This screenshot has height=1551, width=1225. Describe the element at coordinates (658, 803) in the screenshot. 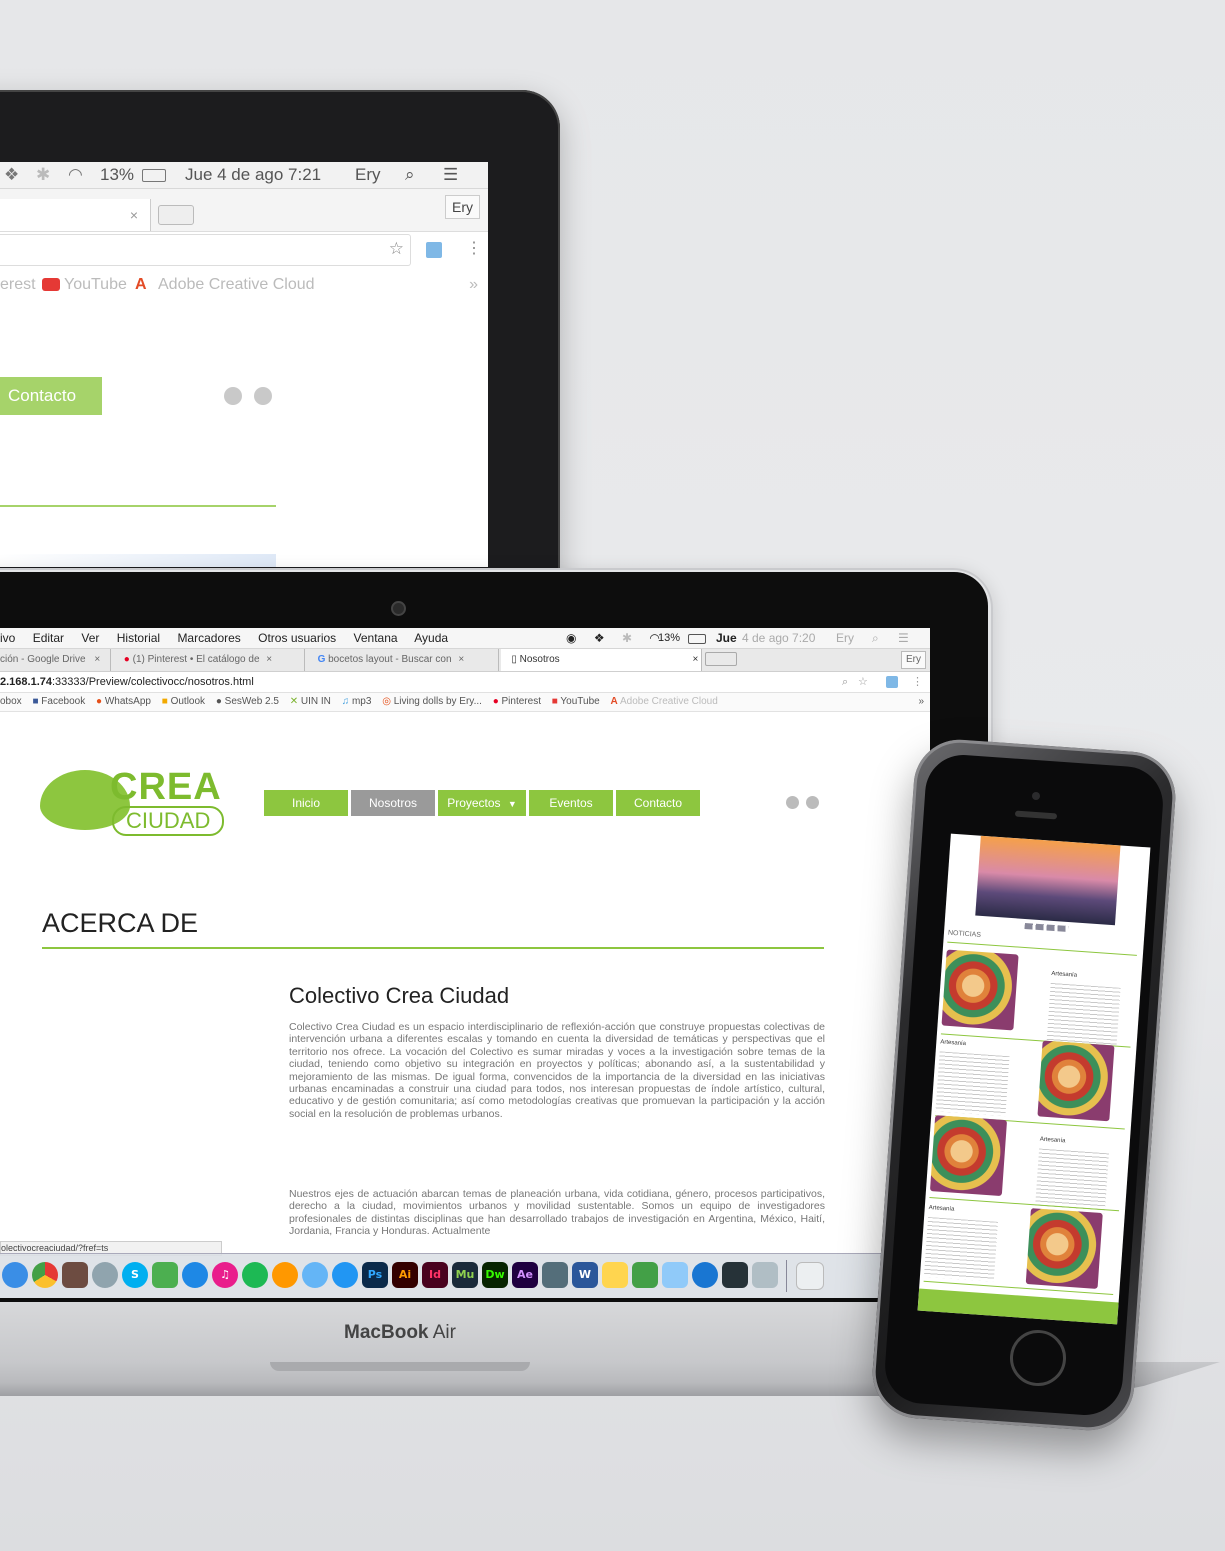

I see `nav-contacto: Contacto` at that location.